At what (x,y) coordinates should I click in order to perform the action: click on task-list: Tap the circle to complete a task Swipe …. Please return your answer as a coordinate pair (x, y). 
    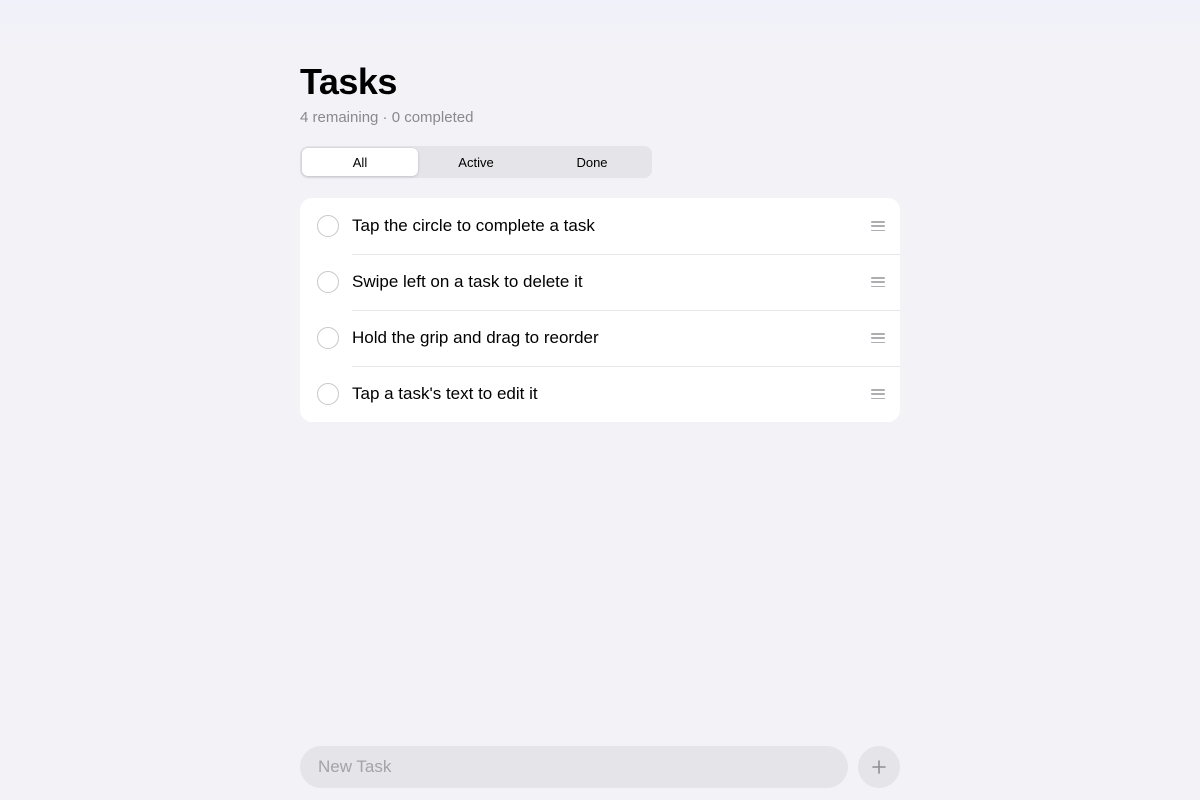
    Looking at the image, I should click on (600, 310).